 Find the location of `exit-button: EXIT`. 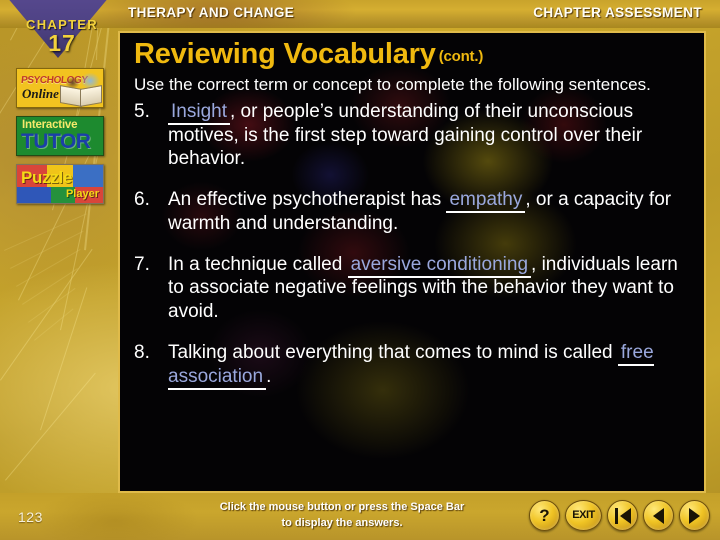

exit-button: EXIT is located at coordinates (583, 515).